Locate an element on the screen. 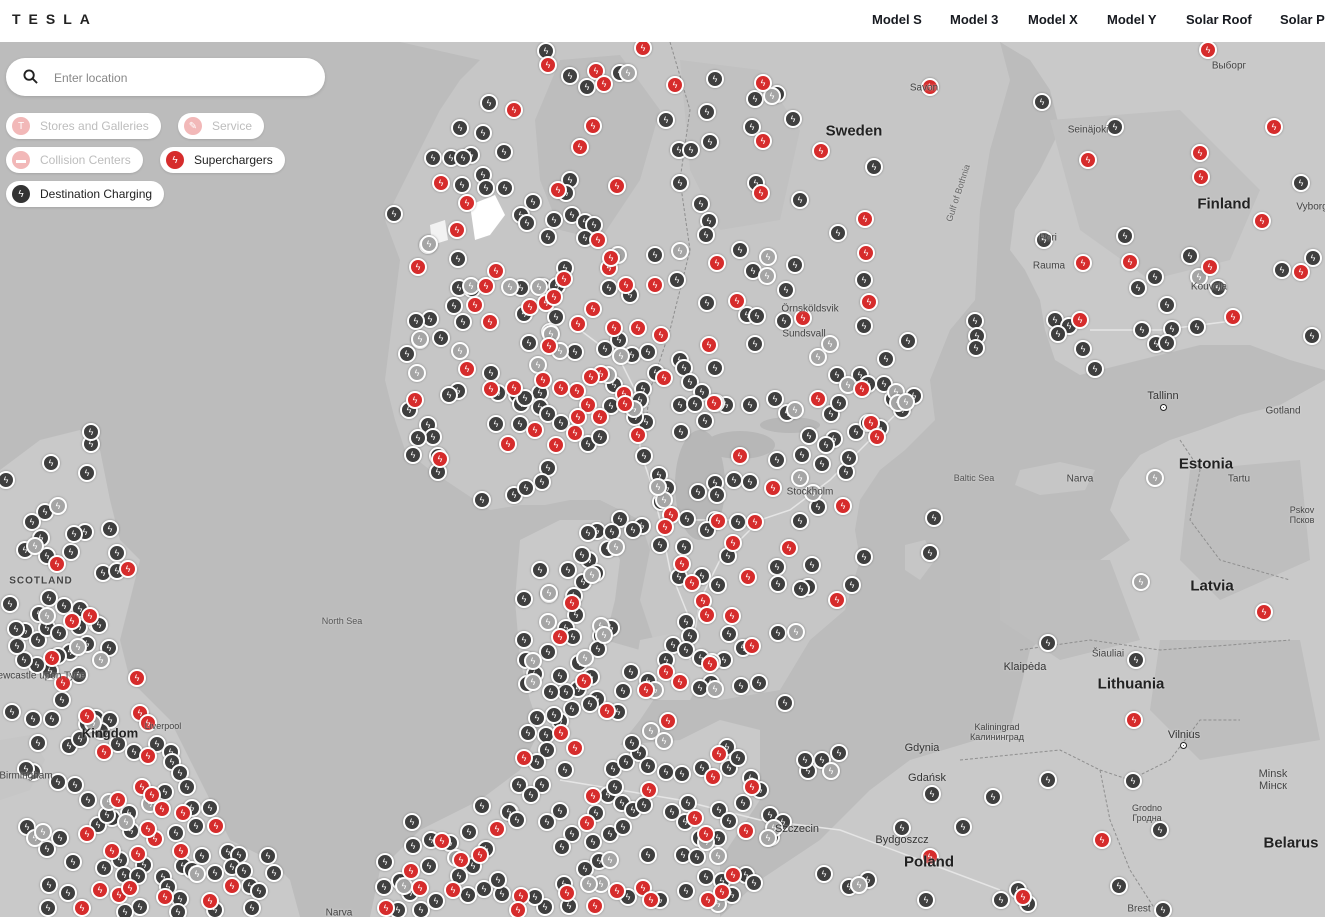  nav-model-y: Model Y is located at coordinates (1132, 19).